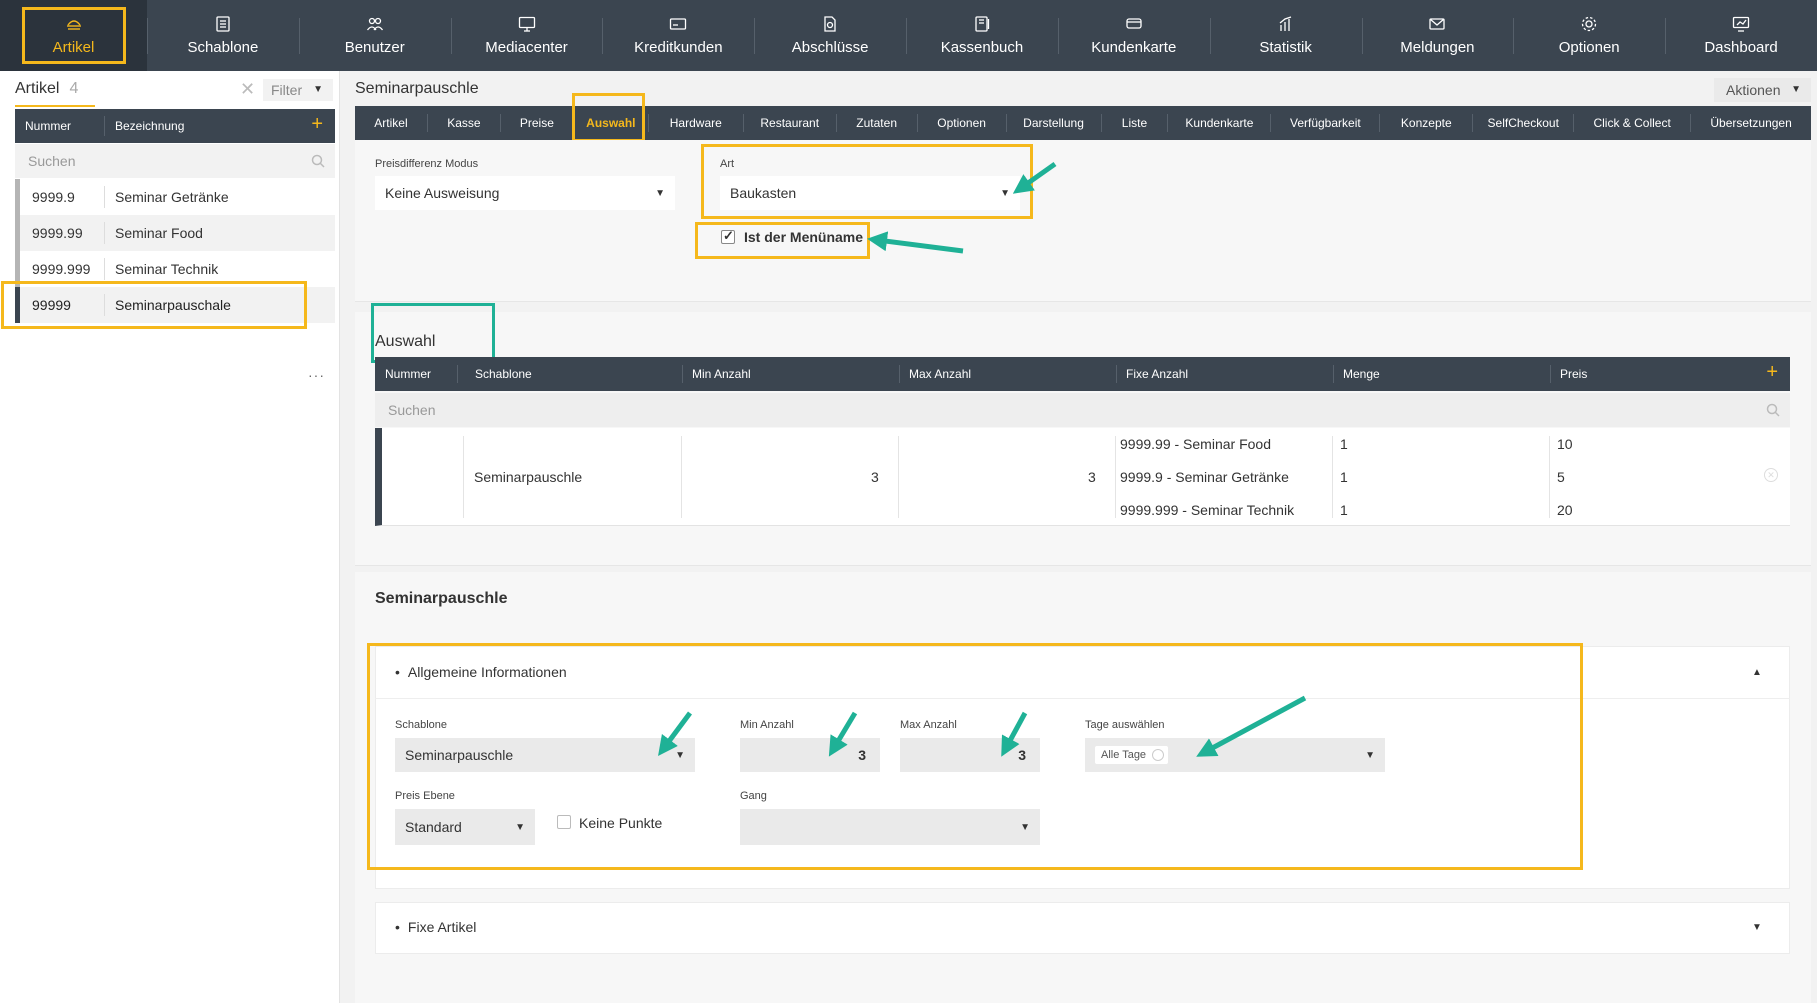 This screenshot has height=1003, width=1817. I want to click on arrow-to-schablone, so click(675, 734).